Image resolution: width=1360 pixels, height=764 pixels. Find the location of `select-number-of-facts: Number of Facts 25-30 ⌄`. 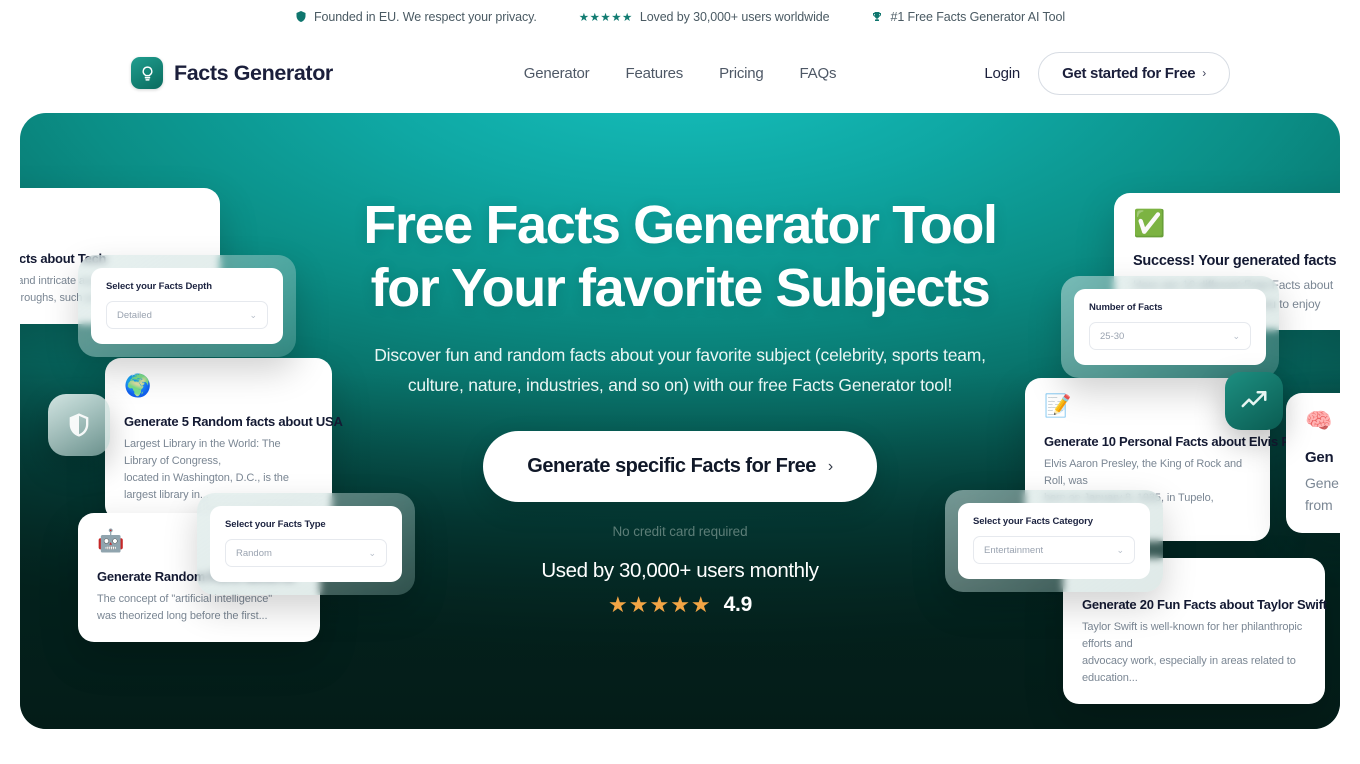

select-number-of-facts: Number of Facts 25-30 ⌄ is located at coordinates (1170, 327).